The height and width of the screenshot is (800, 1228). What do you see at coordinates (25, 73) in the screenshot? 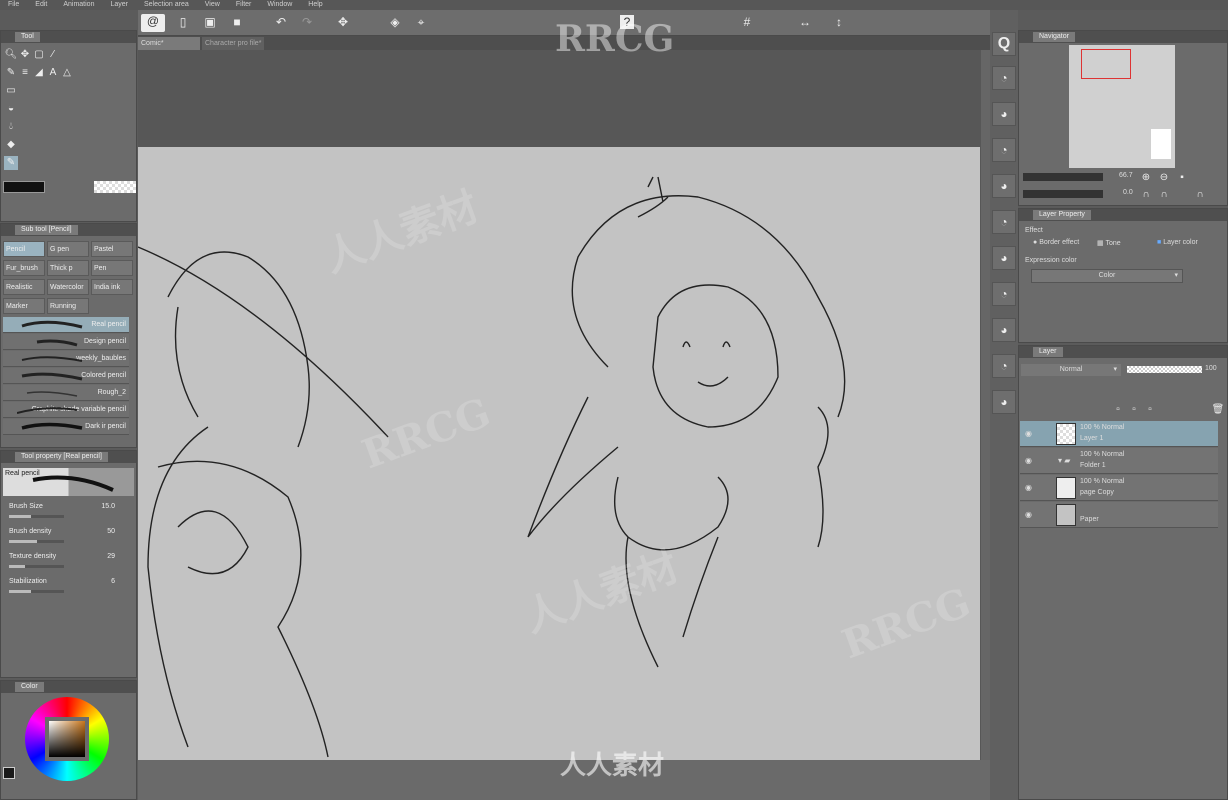
I see `brush-tool-icon: ≡` at bounding box center [25, 73].